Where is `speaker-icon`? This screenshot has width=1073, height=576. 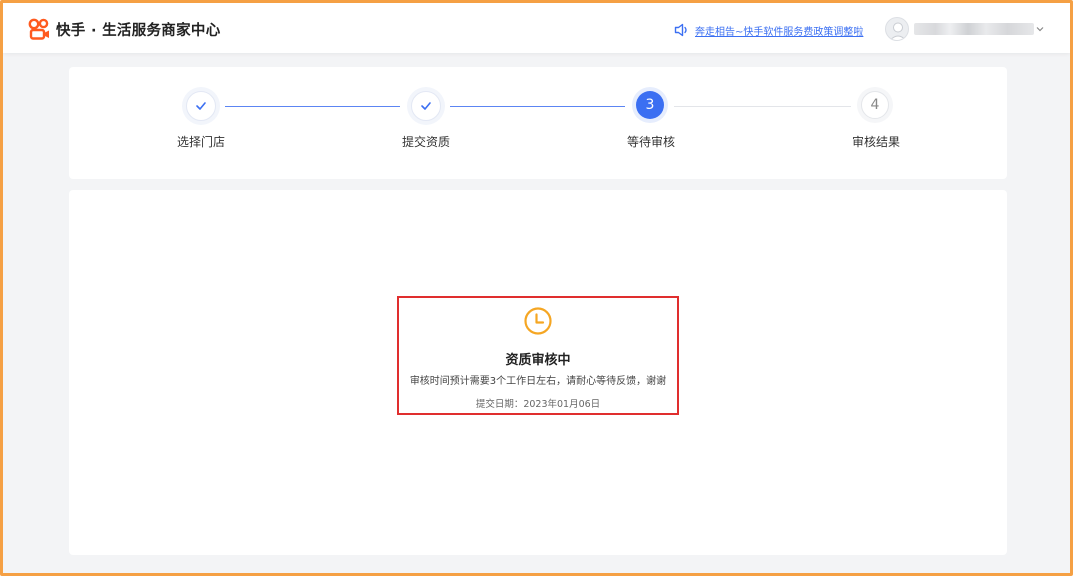 speaker-icon is located at coordinates (680, 30).